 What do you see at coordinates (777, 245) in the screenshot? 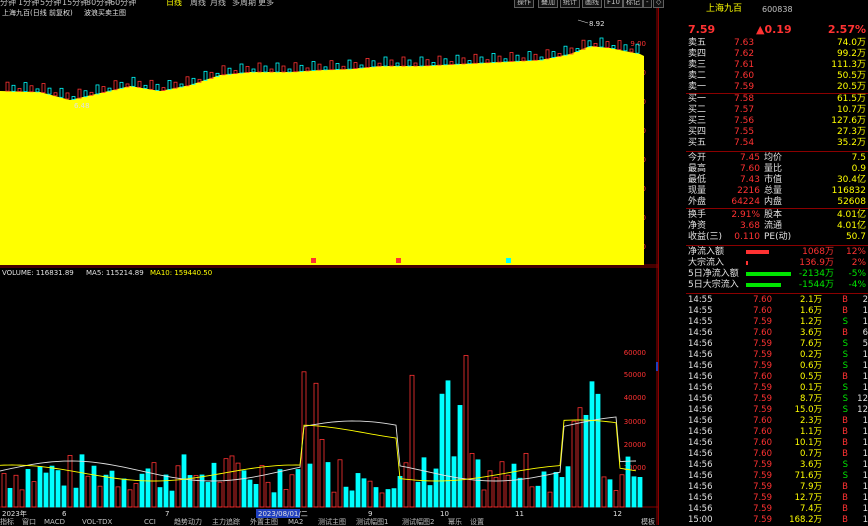
I see `stats-separator` at bounding box center [777, 245].